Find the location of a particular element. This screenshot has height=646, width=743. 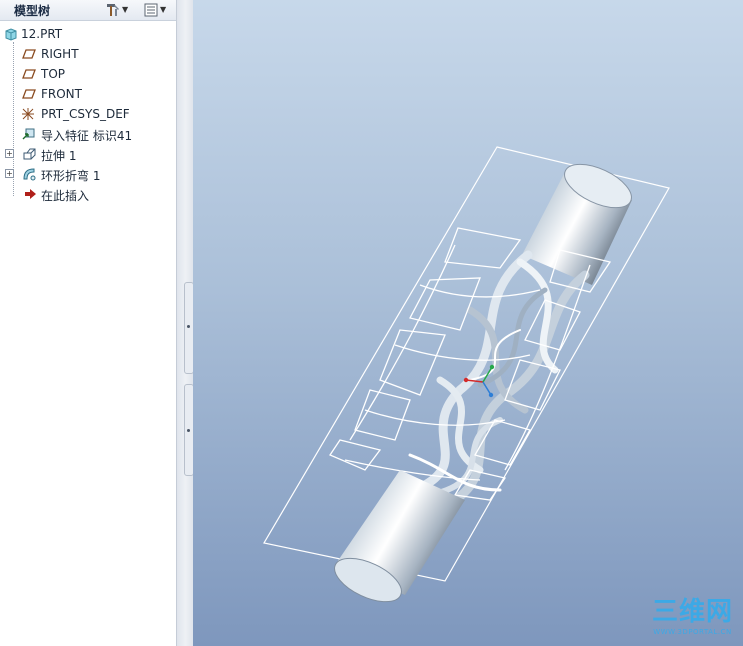

watermark-logo: 三维网 WWW.3DPORTAL.CN is located at coordinates (692, 613).